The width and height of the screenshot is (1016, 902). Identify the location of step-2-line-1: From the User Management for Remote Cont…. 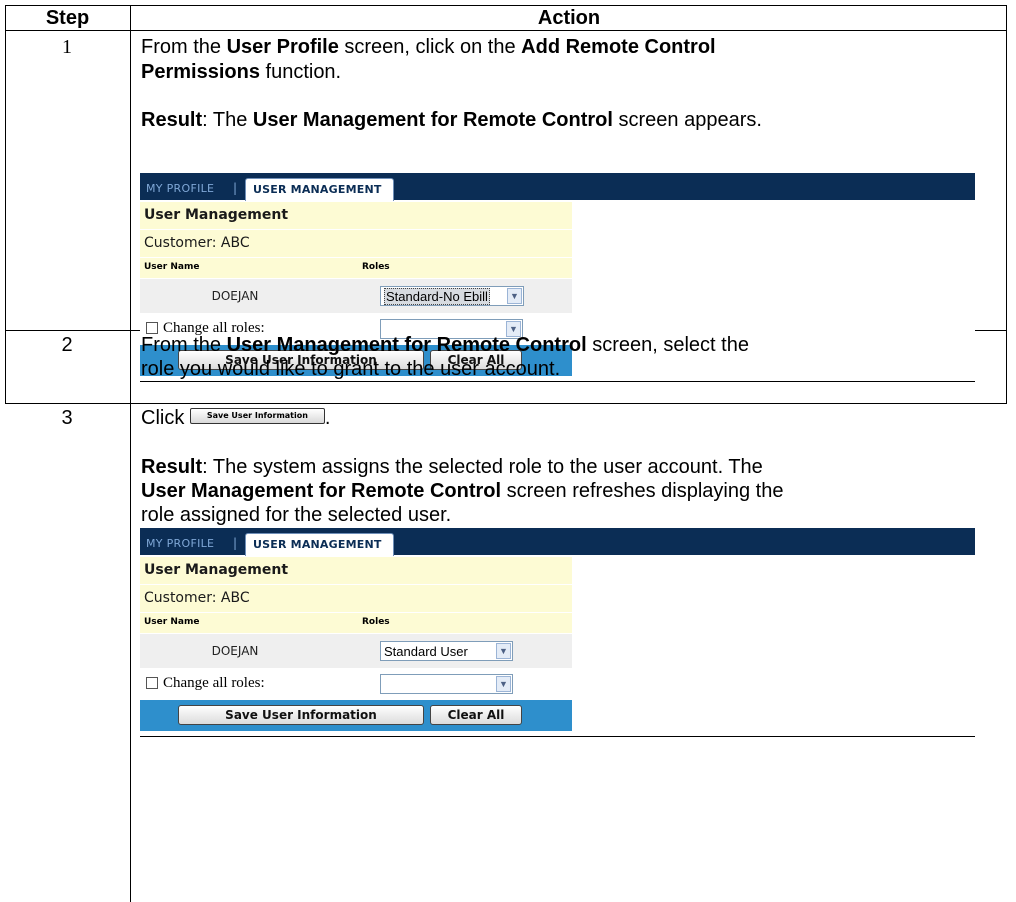
(445, 345).